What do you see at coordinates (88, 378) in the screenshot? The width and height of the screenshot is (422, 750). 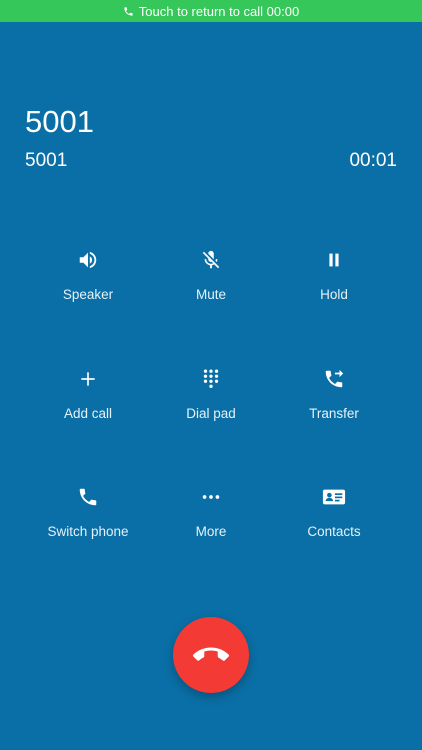 I see `plus-icon` at bounding box center [88, 378].